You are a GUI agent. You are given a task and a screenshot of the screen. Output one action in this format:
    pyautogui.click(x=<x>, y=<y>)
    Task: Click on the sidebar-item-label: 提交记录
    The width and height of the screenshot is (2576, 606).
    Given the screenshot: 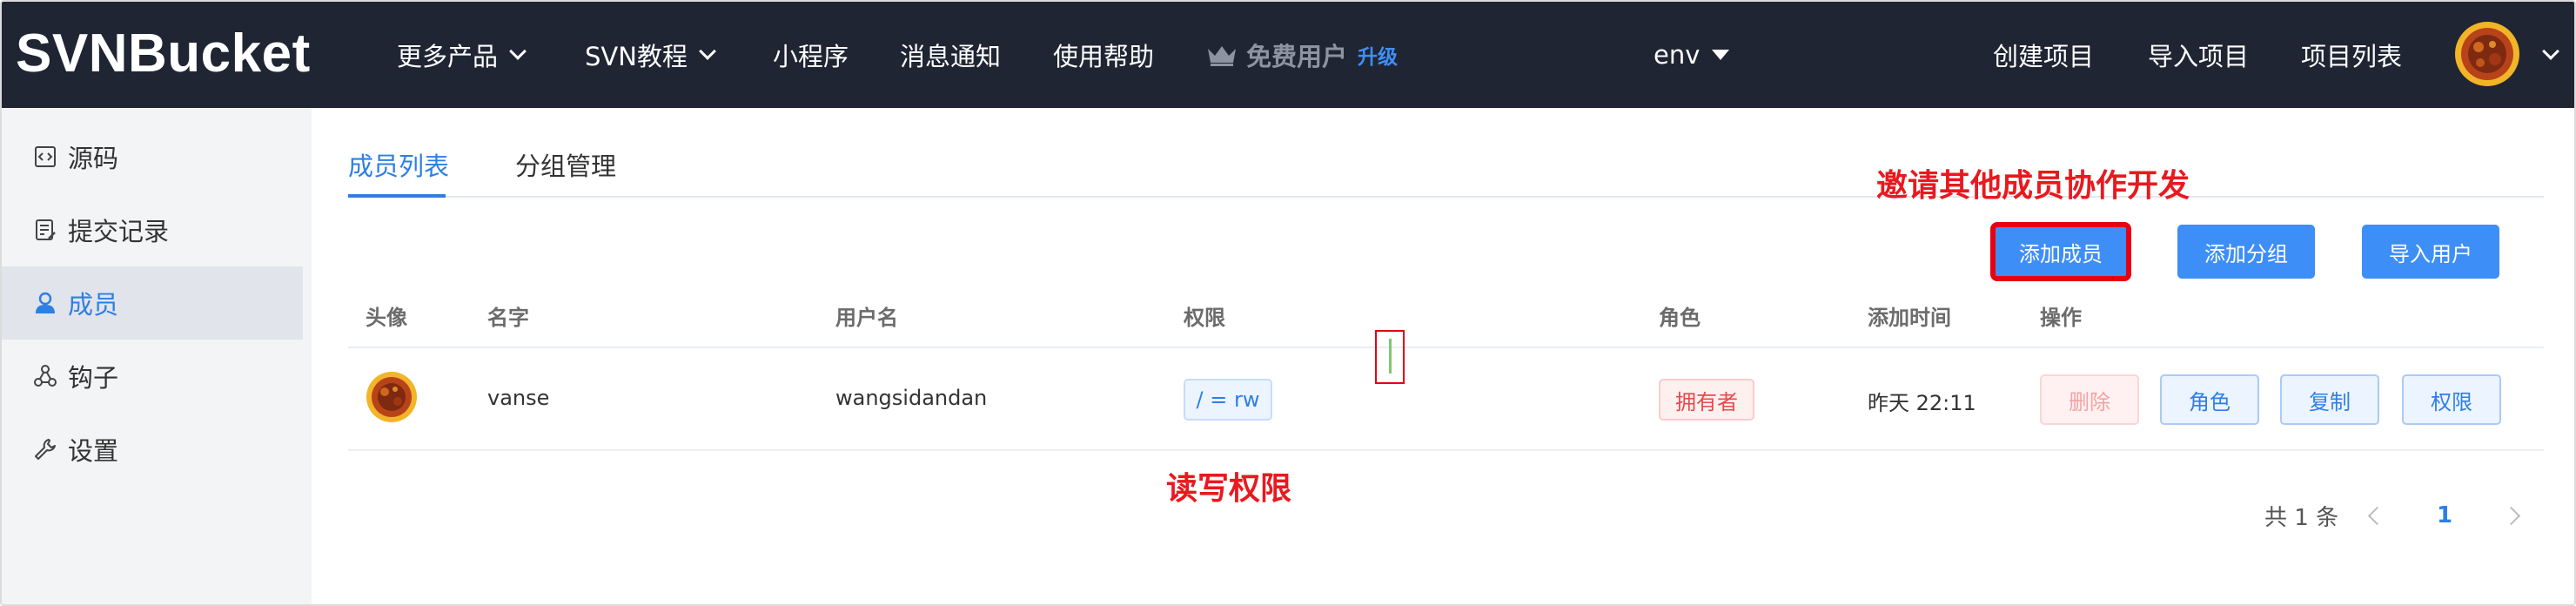 What is the action you would take?
    pyautogui.click(x=119, y=231)
    